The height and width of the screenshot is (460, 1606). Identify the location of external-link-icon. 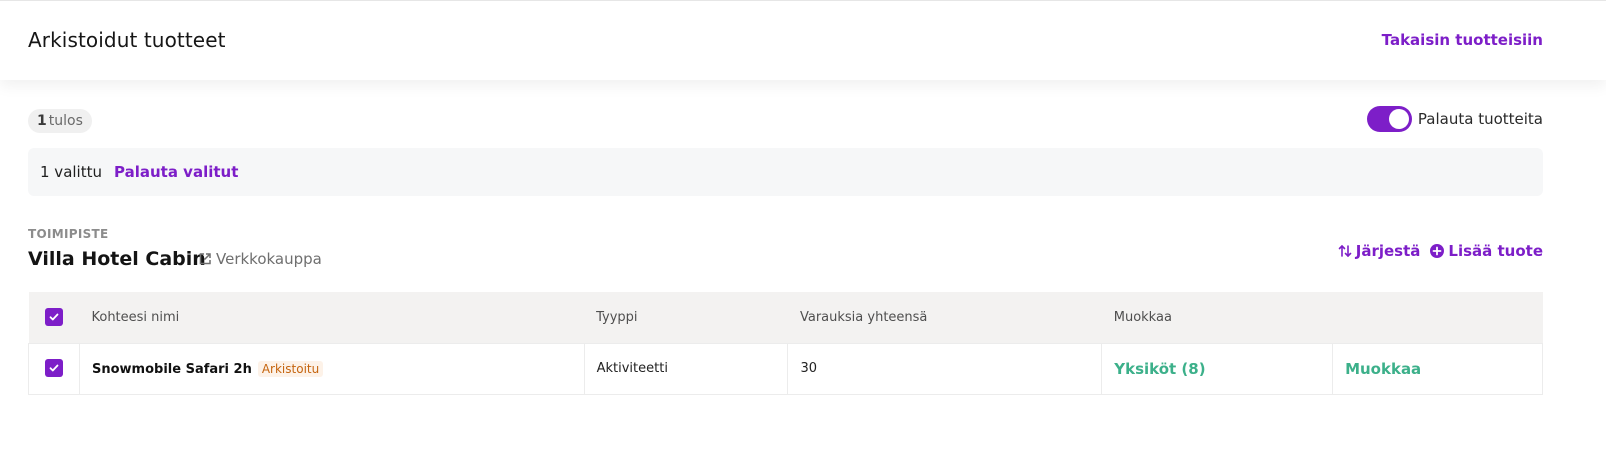
(205, 259).